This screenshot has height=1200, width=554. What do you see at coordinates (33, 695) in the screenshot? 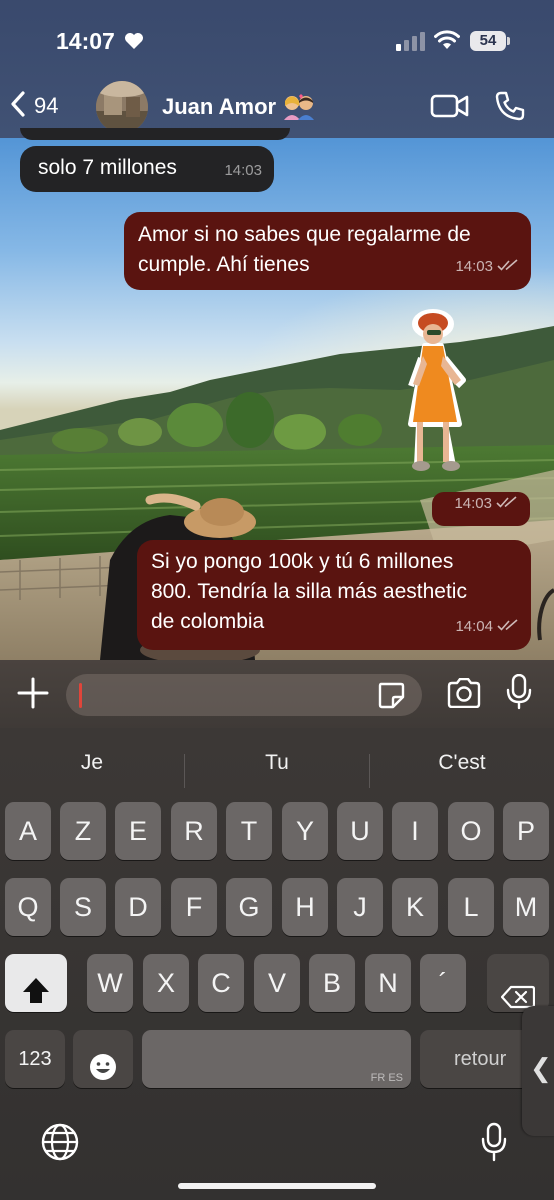
I see `plus-icon` at bounding box center [33, 695].